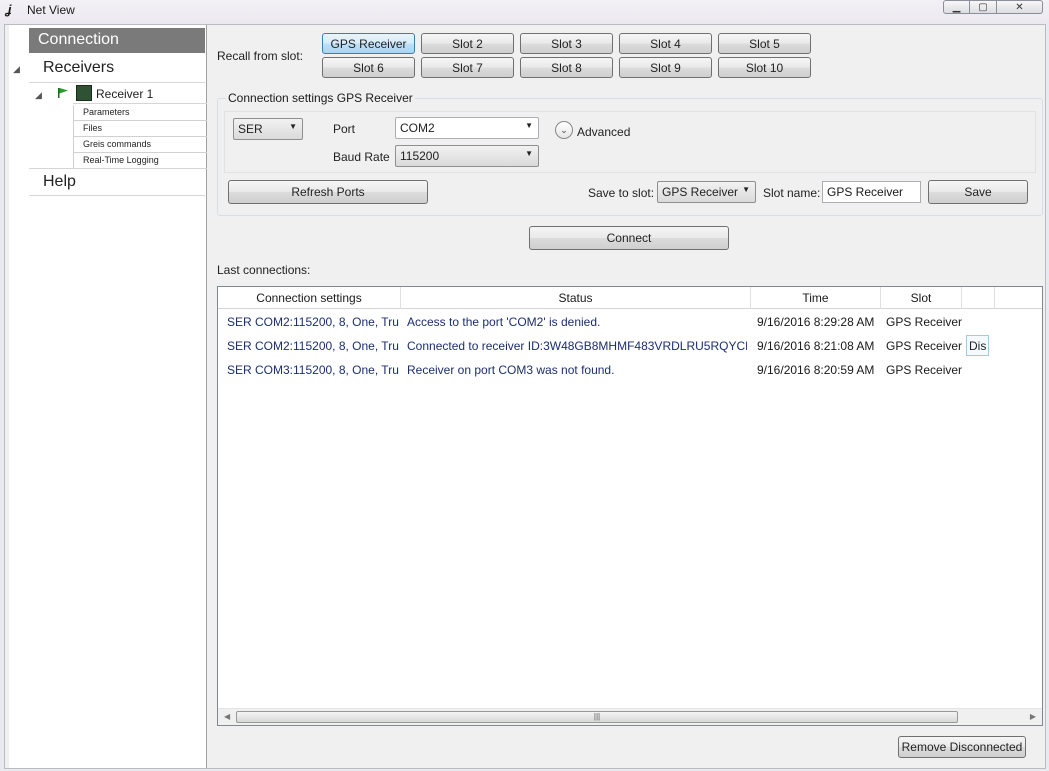 This screenshot has height=771, width=1049. What do you see at coordinates (467, 128) in the screenshot?
I see `port-select: COM2 ▼` at bounding box center [467, 128].